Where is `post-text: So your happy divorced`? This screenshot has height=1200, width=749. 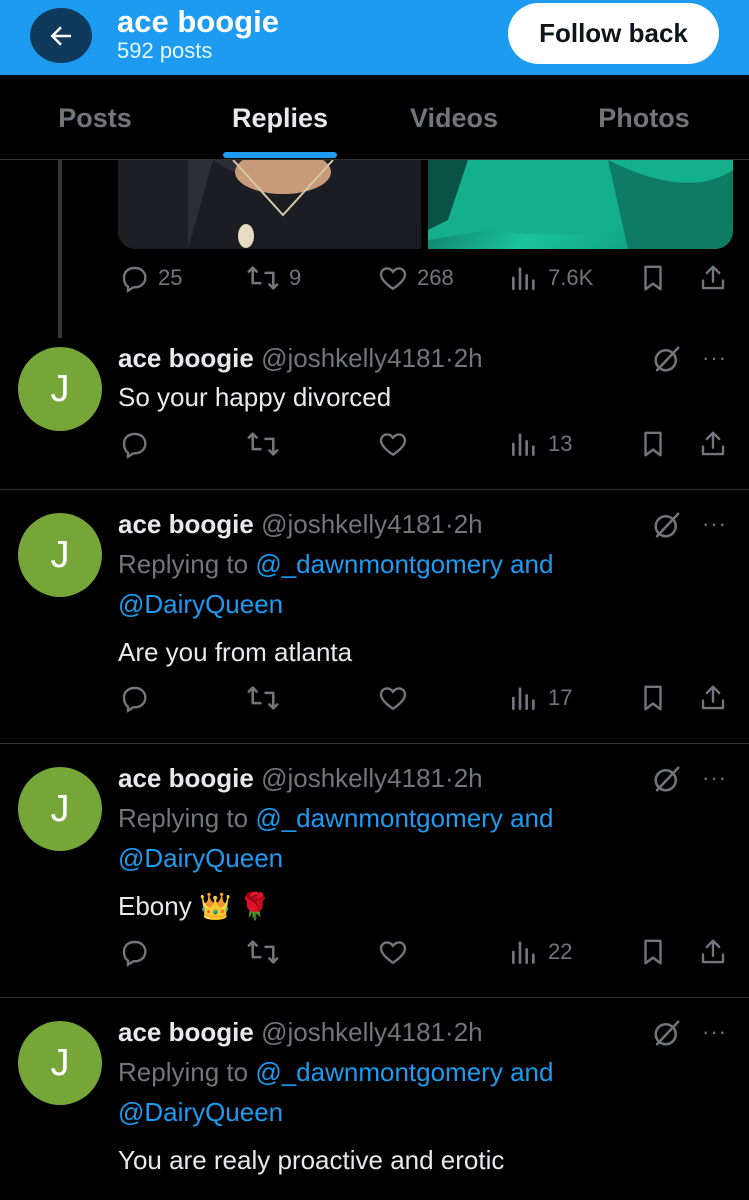
post-text: So your happy divorced is located at coordinates (255, 397).